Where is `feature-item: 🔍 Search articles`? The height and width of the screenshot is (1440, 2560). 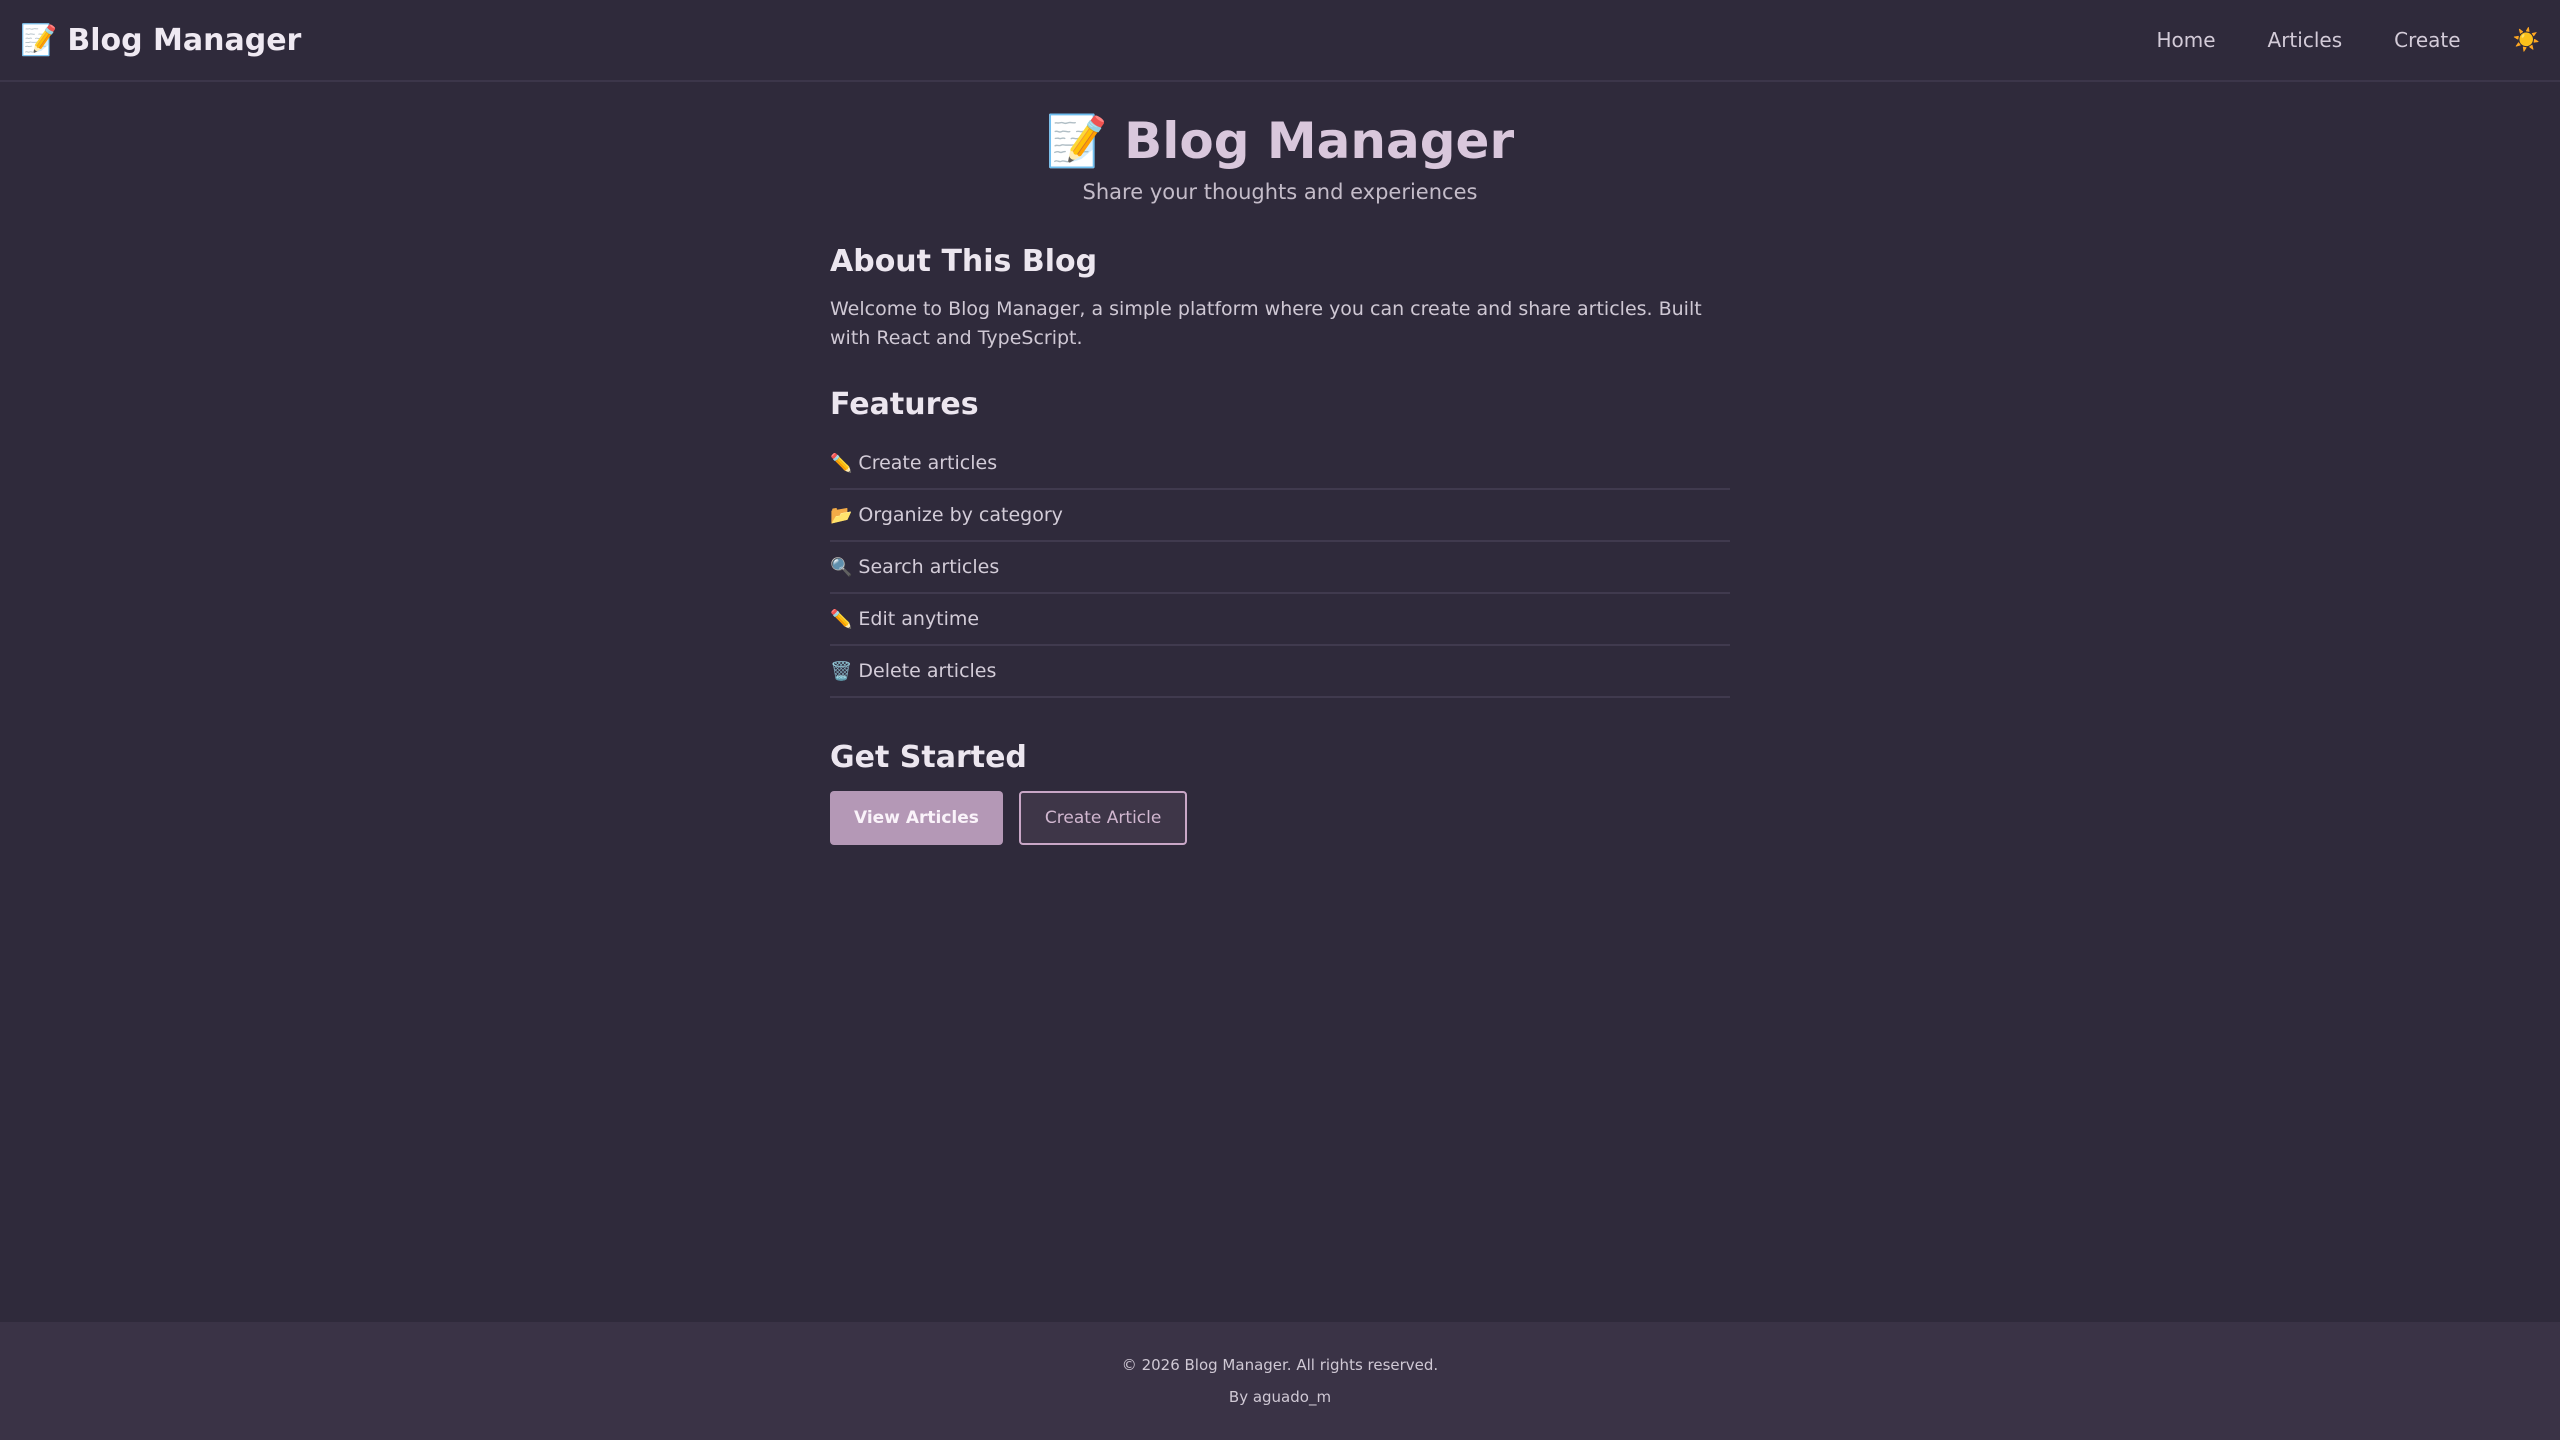
feature-item: 🔍 Search articles is located at coordinates (1280, 568).